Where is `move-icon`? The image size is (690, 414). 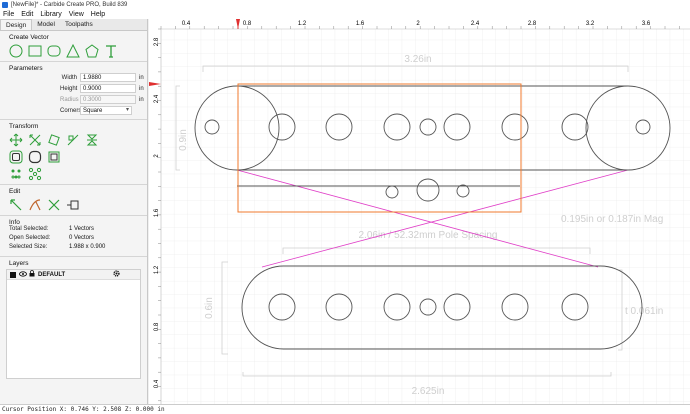 move-icon is located at coordinates (16, 140).